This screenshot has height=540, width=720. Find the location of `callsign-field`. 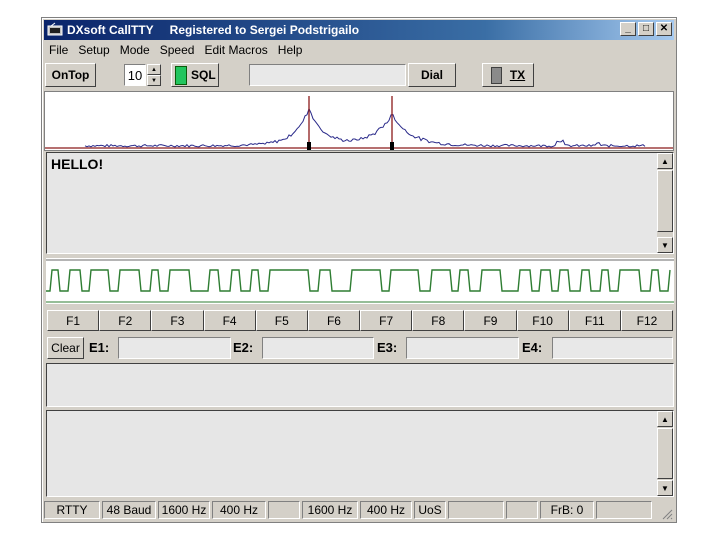

callsign-field is located at coordinates (327, 75).